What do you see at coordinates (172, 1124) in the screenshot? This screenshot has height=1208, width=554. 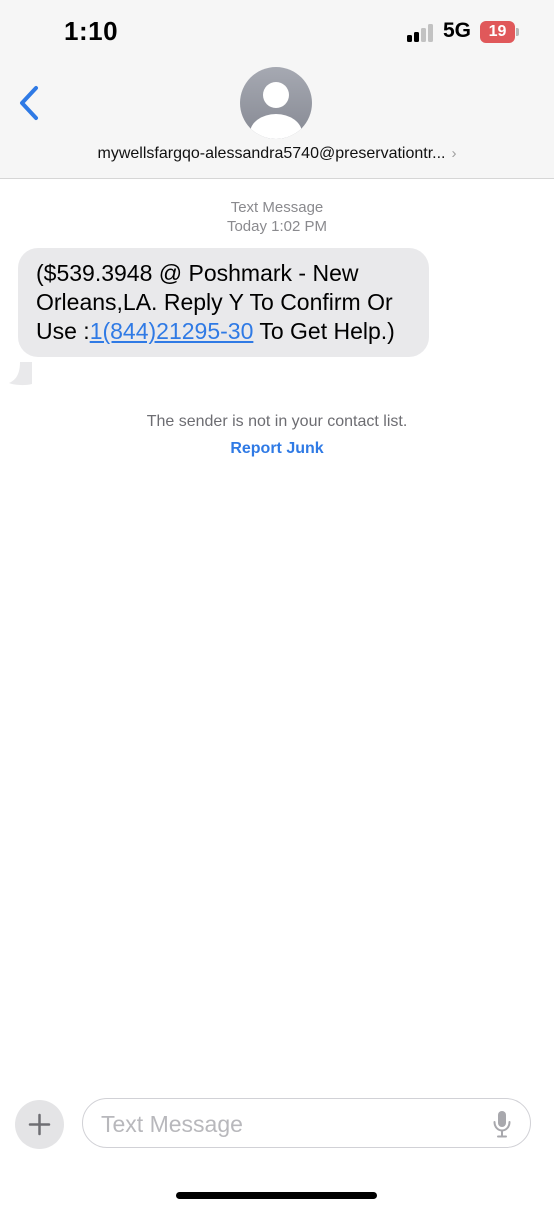 I see `message-input-placeholder: Text Message` at bounding box center [172, 1124].